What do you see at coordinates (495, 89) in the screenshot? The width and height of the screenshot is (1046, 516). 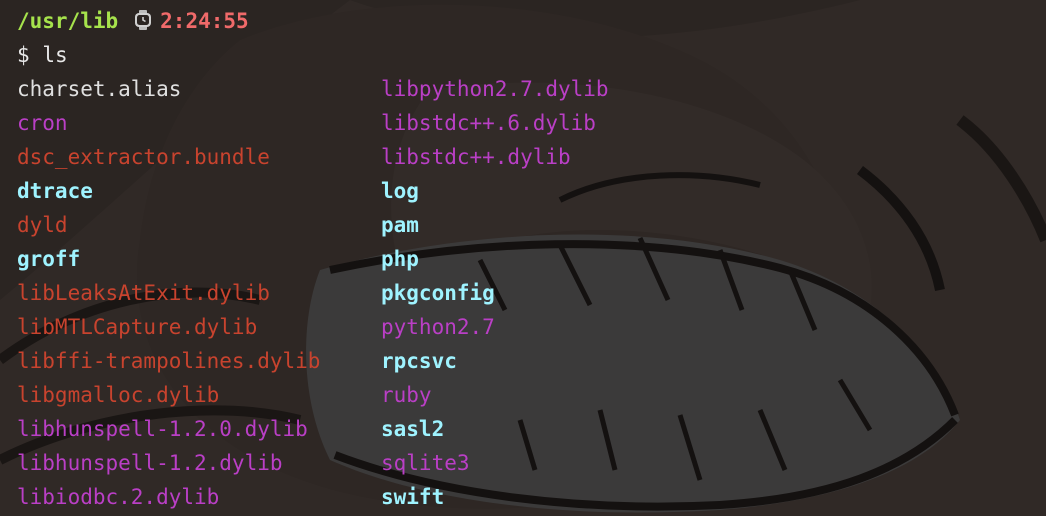 I see `listing-entry: libpython2.7.dylib` at bounding box center [495, 89].